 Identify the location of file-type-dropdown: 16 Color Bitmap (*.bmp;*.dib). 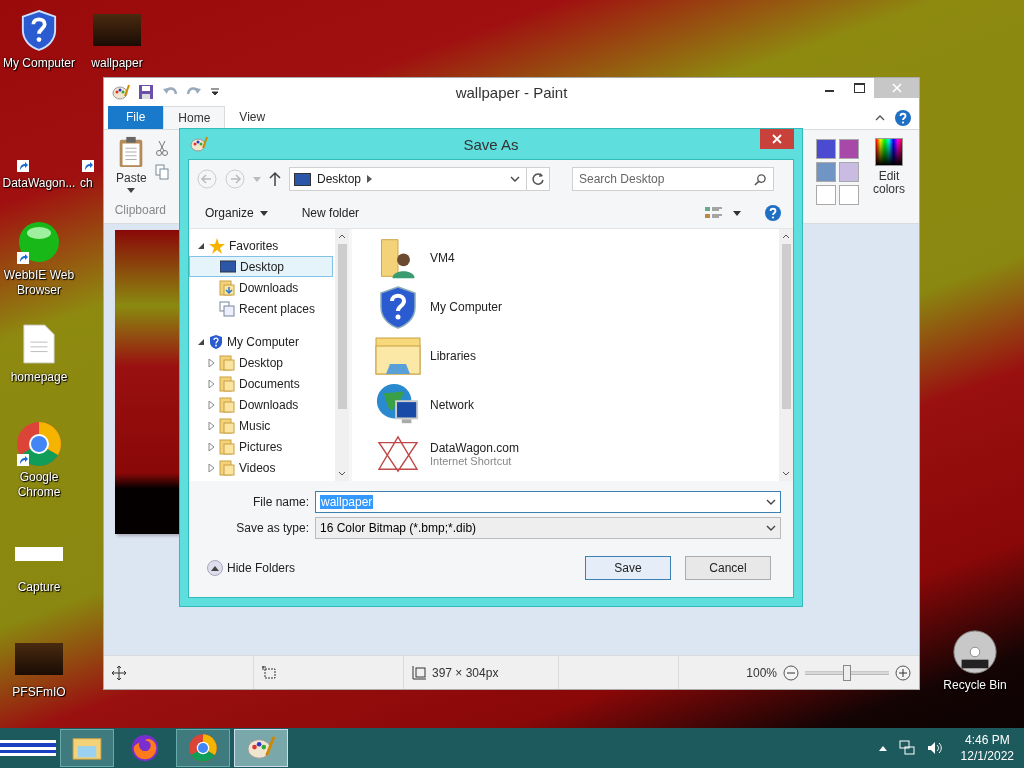
(548, 528).